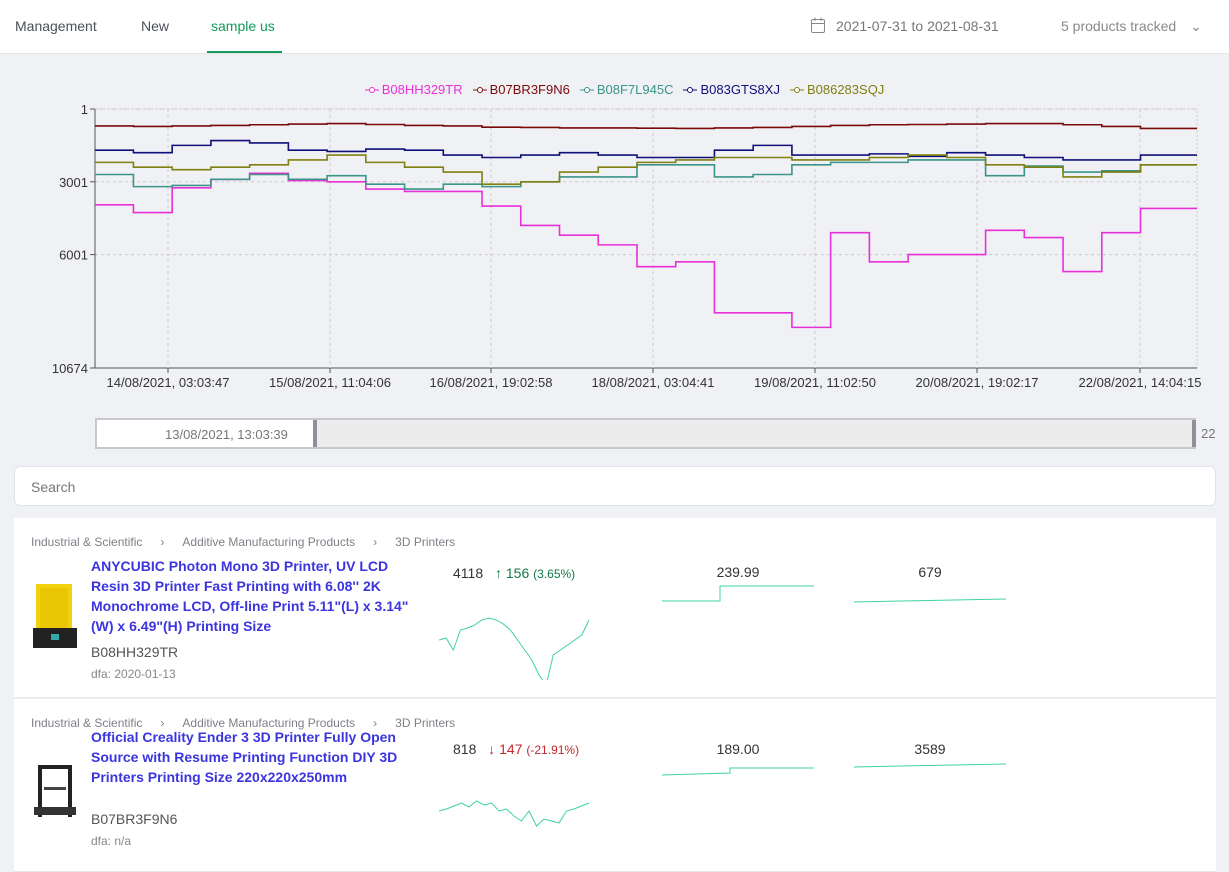 This screenshot has width=1229, height=872. Describe the element at coordinates (615, 486) in the screenshot. I see `search-input: Search` at that location.